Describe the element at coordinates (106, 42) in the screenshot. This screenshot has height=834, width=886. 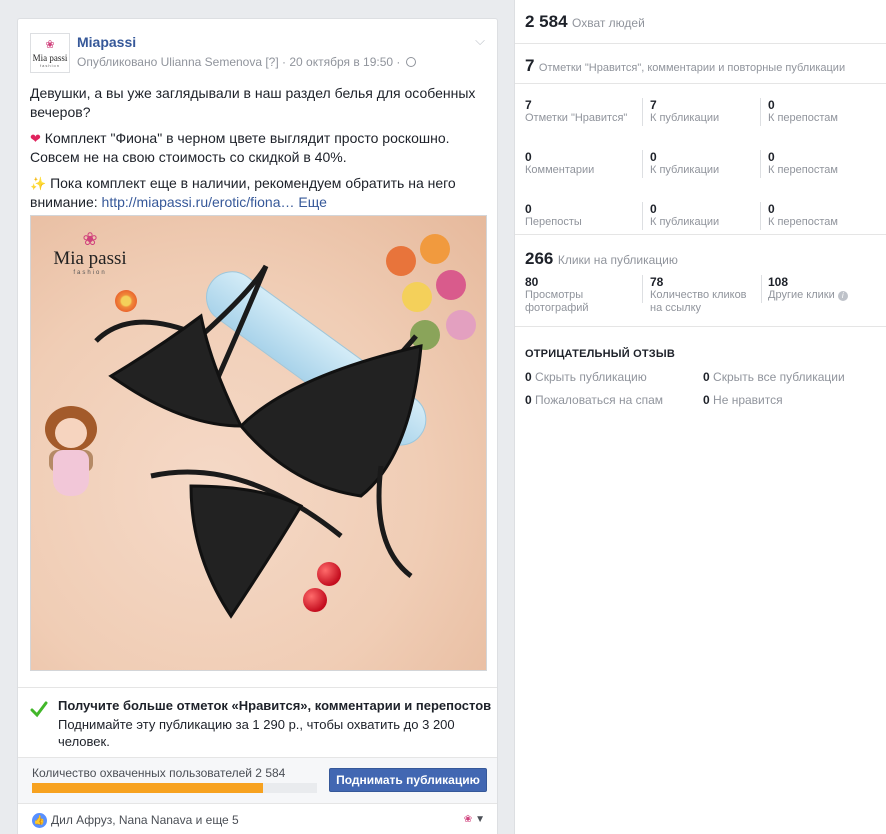
I see `page-name-link: Miapassi` at that location.